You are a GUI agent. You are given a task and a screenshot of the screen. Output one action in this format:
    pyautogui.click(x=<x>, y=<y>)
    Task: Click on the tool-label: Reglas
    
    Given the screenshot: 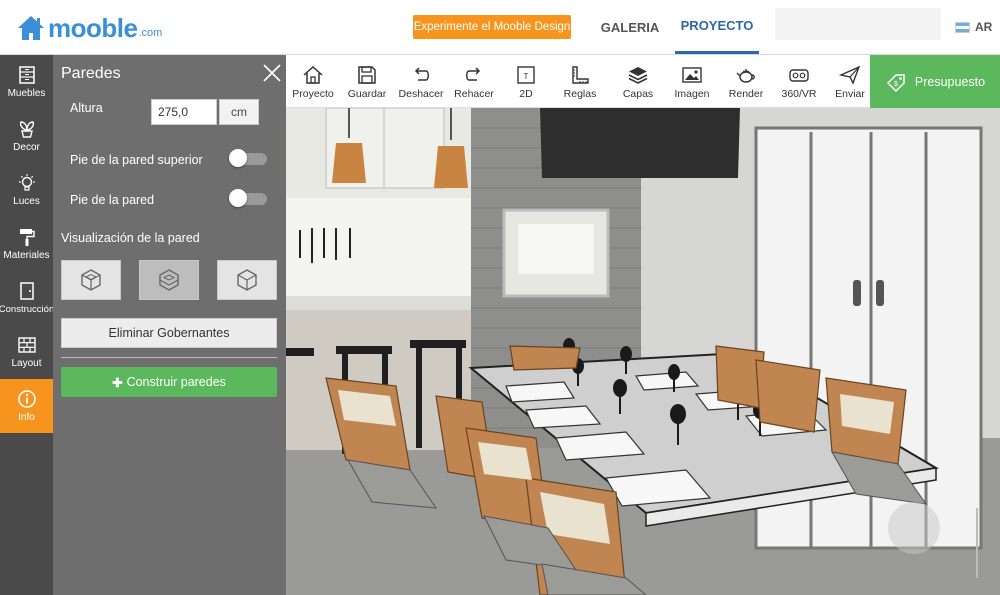 What is the action you would take?
    pyautogui.click(x=580, y=93)
    